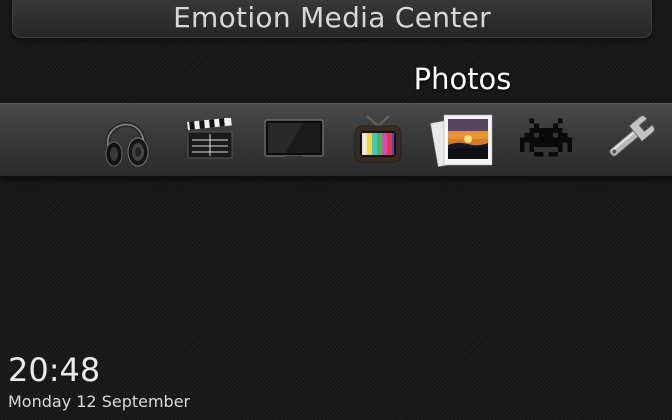 This screenshot has height=420, width=672. What do you see at coordinates (54, 370) in the screenshot?
I see `clock-time: 20:48` at bounding box center [54, 370].